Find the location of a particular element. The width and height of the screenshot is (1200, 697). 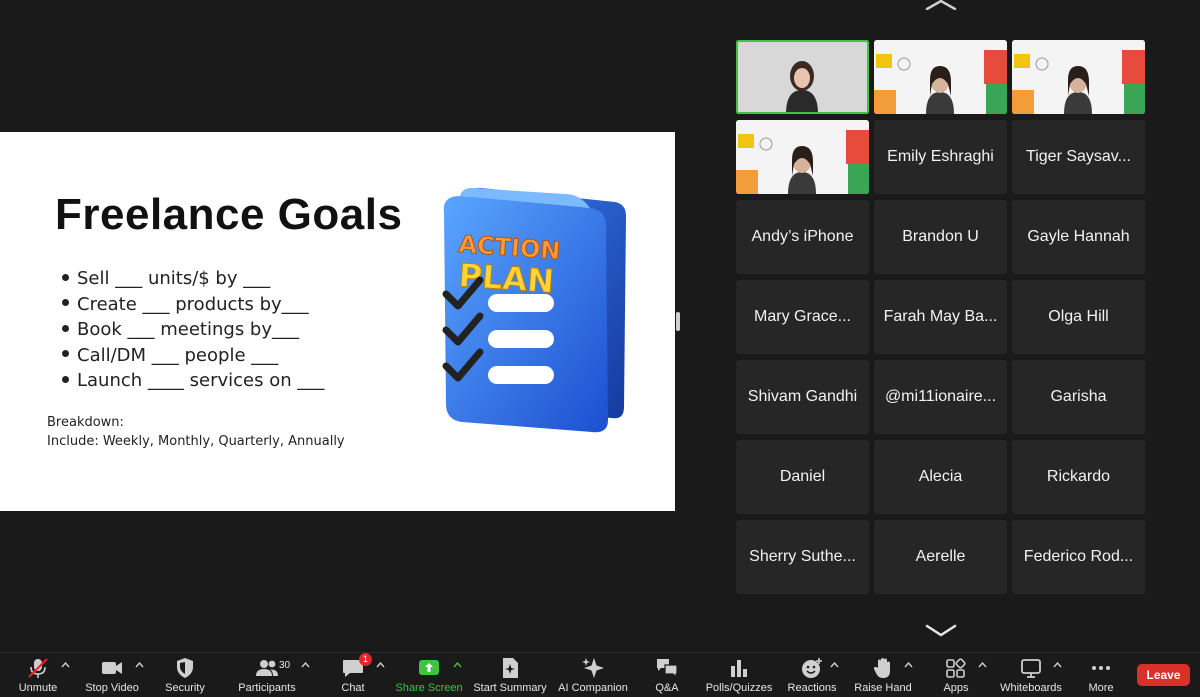

leave-button: Leave is located at coordinates (1163, 675).